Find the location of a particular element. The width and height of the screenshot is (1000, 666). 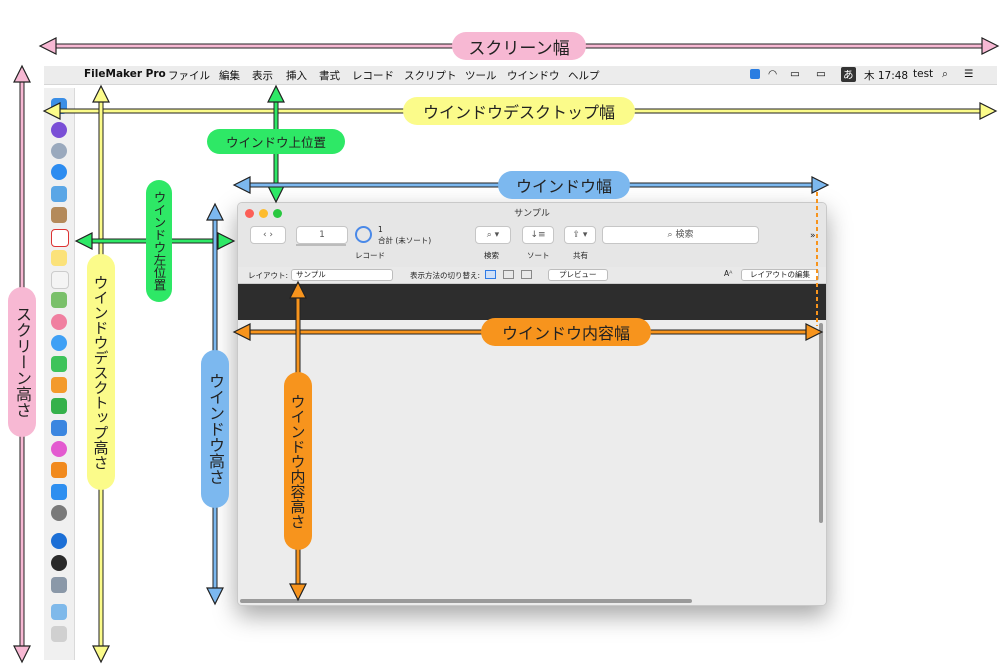

window-desktop-width-label: ウインドウデスクトップ幅 is located at coordinates (519, 111).